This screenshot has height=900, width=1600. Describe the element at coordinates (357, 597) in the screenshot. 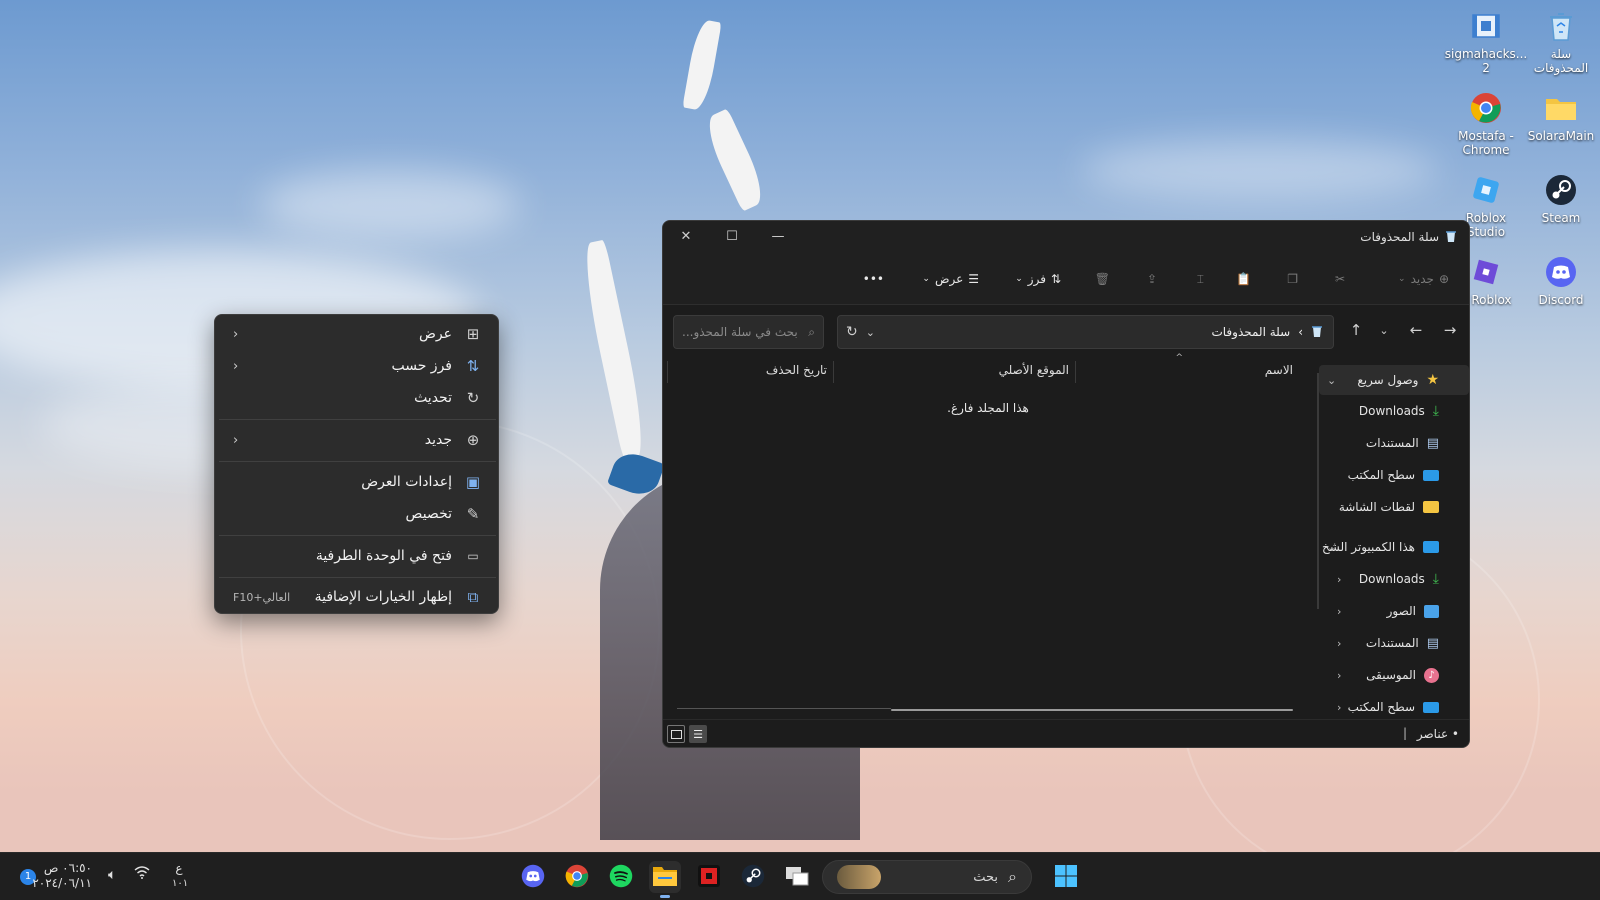

I see `menu-item-show-more-options: ⧉ إظهار الخيارات الإضافية العالي+F10` at that location.